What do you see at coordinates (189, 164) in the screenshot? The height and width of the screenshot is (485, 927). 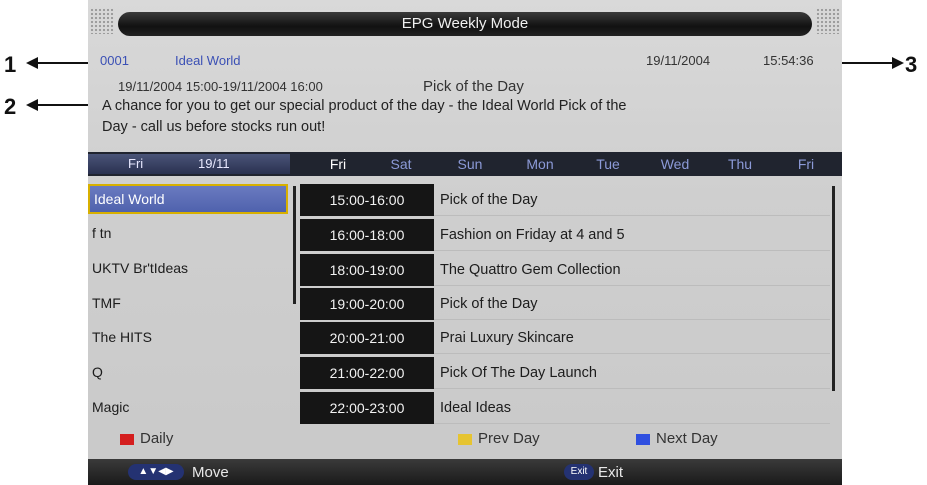 I see `selected-date-header: Fri 19/11` at bounding box center [189, 164].